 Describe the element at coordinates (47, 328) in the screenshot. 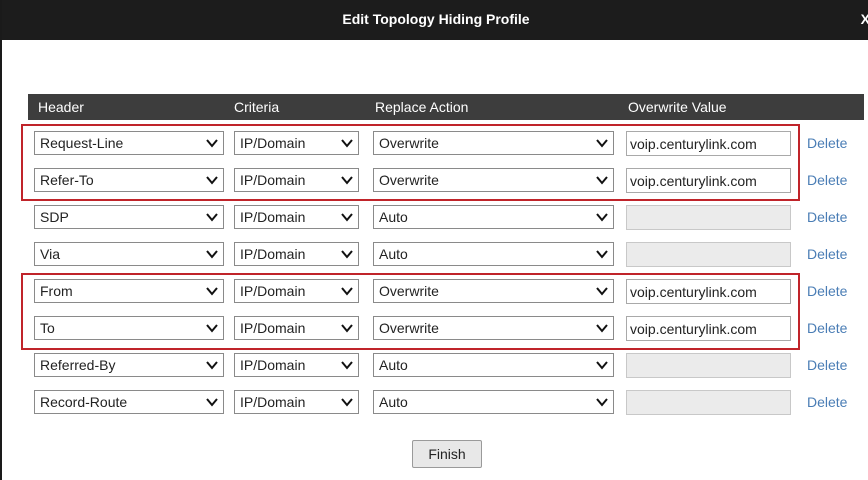

I see `header-select-value: To` at that location.